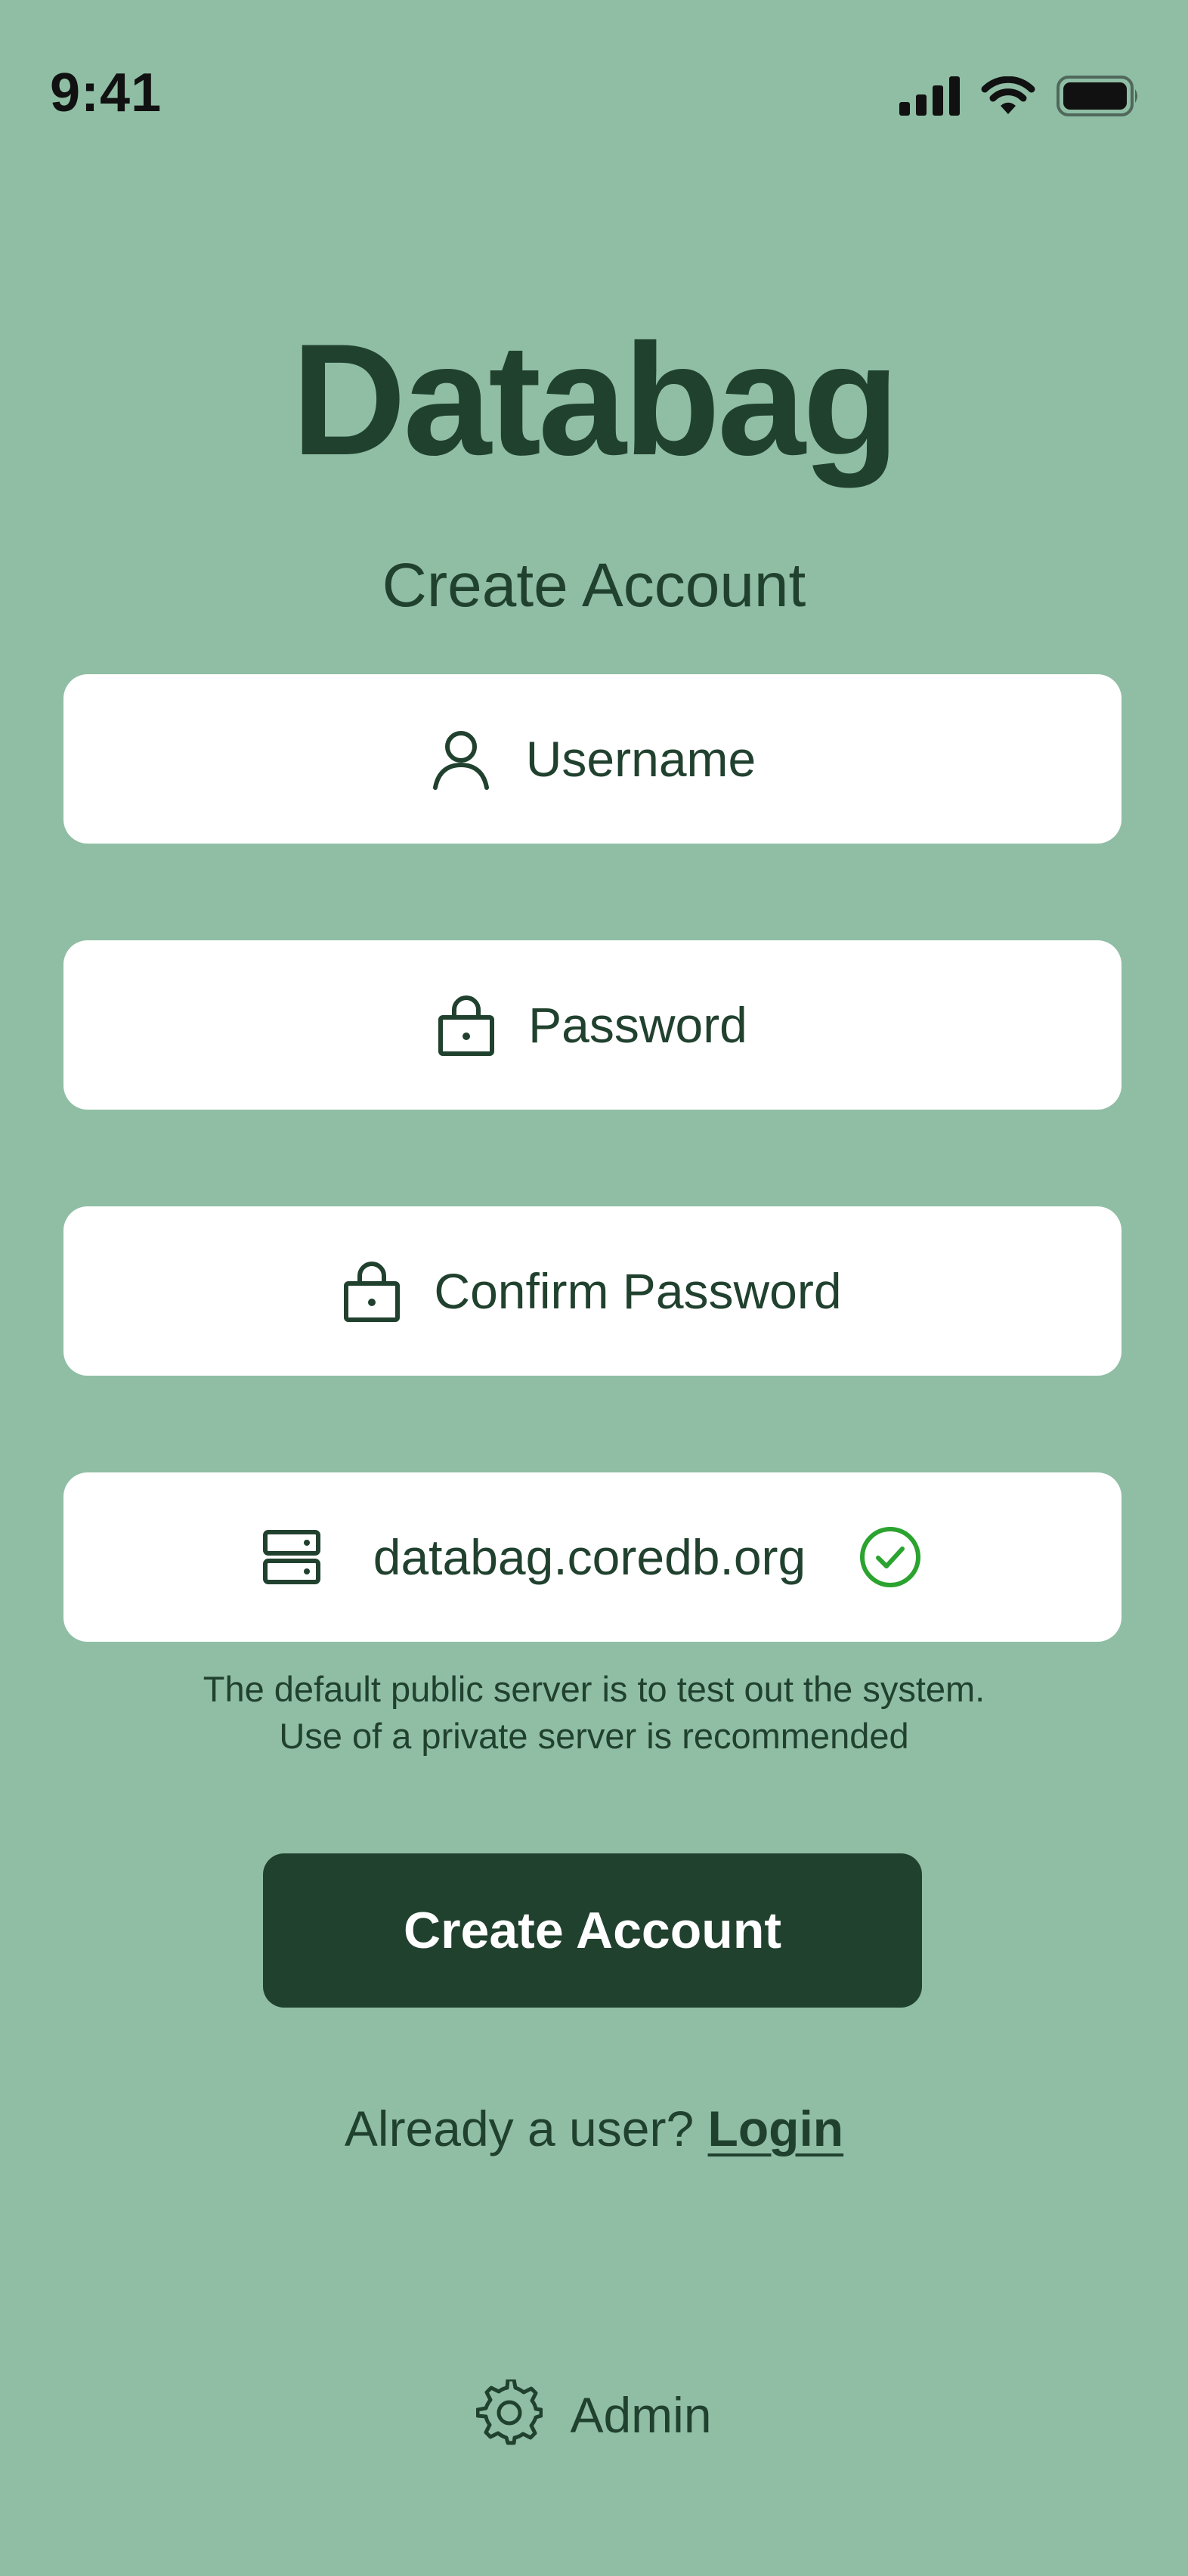 The width and height of the screenshot is (1188, 2576). I want to click on password-field: Password, so click(592, 1025).